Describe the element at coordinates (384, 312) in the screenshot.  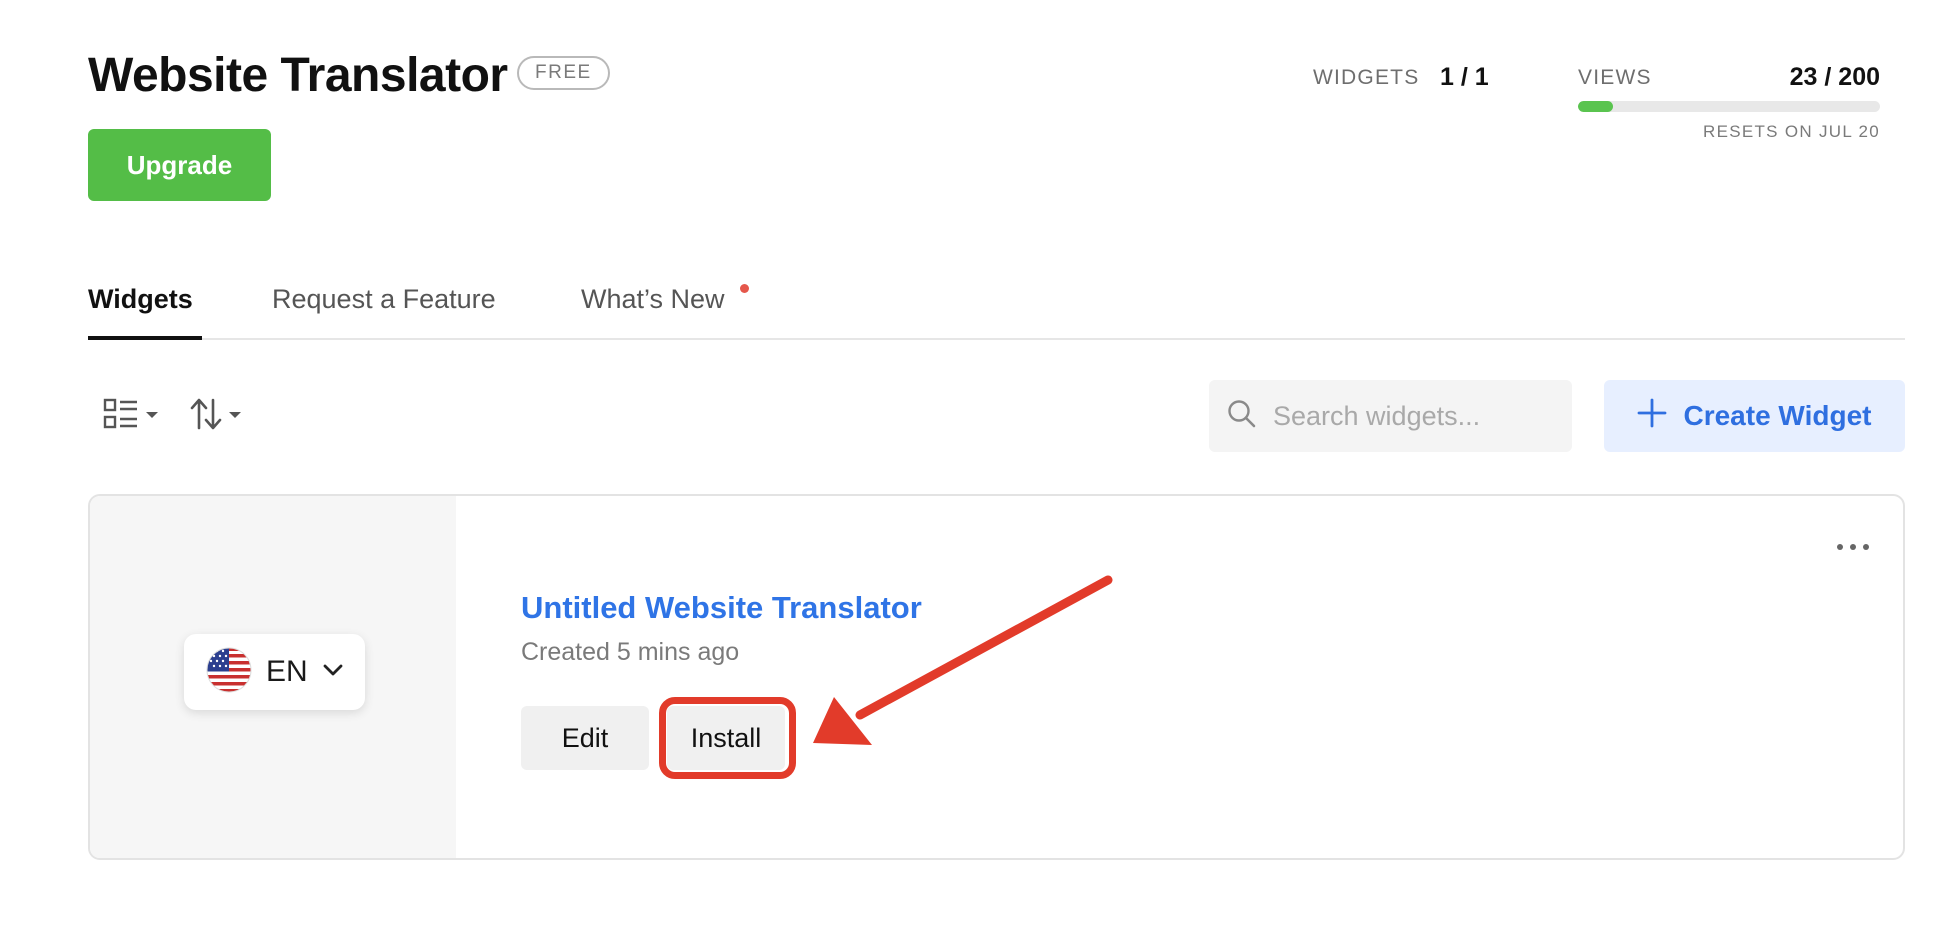
I see `tab-request-feature: Request a Feature` at that location.